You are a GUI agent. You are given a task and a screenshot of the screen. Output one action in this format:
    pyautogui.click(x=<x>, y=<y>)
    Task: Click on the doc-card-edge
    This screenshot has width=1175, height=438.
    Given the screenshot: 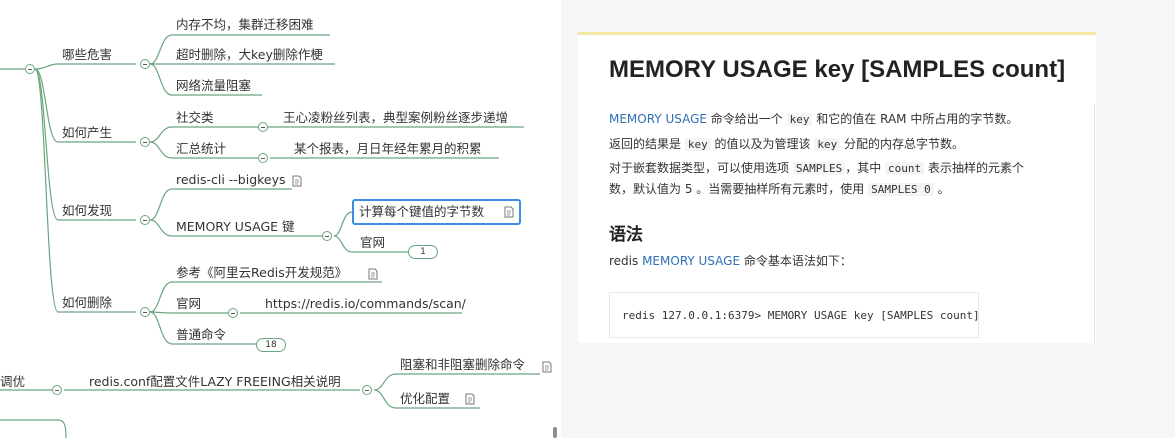 What is the action you would take?
    pyautogui.click(x=1094, y=223)
    